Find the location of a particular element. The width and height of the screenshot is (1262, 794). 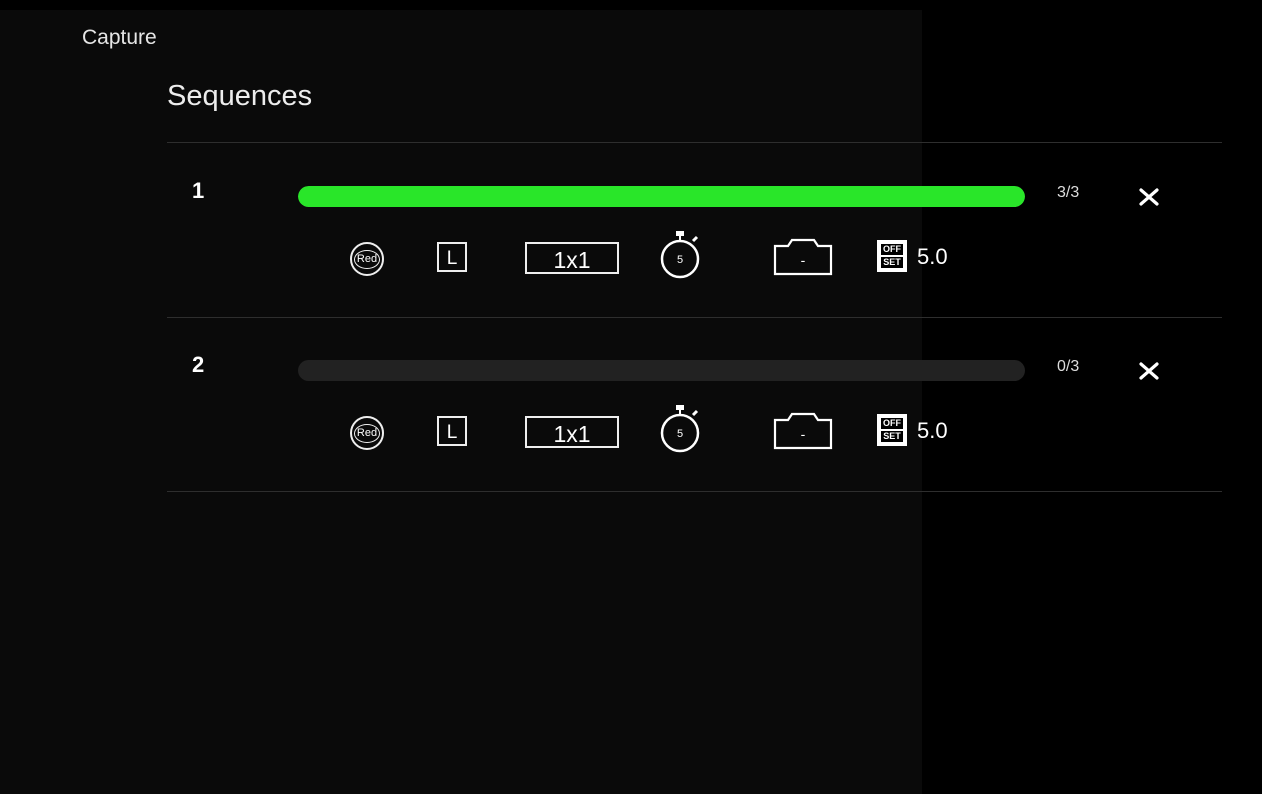

progress-count: 0/3 is located at coordinates (1068, 366).